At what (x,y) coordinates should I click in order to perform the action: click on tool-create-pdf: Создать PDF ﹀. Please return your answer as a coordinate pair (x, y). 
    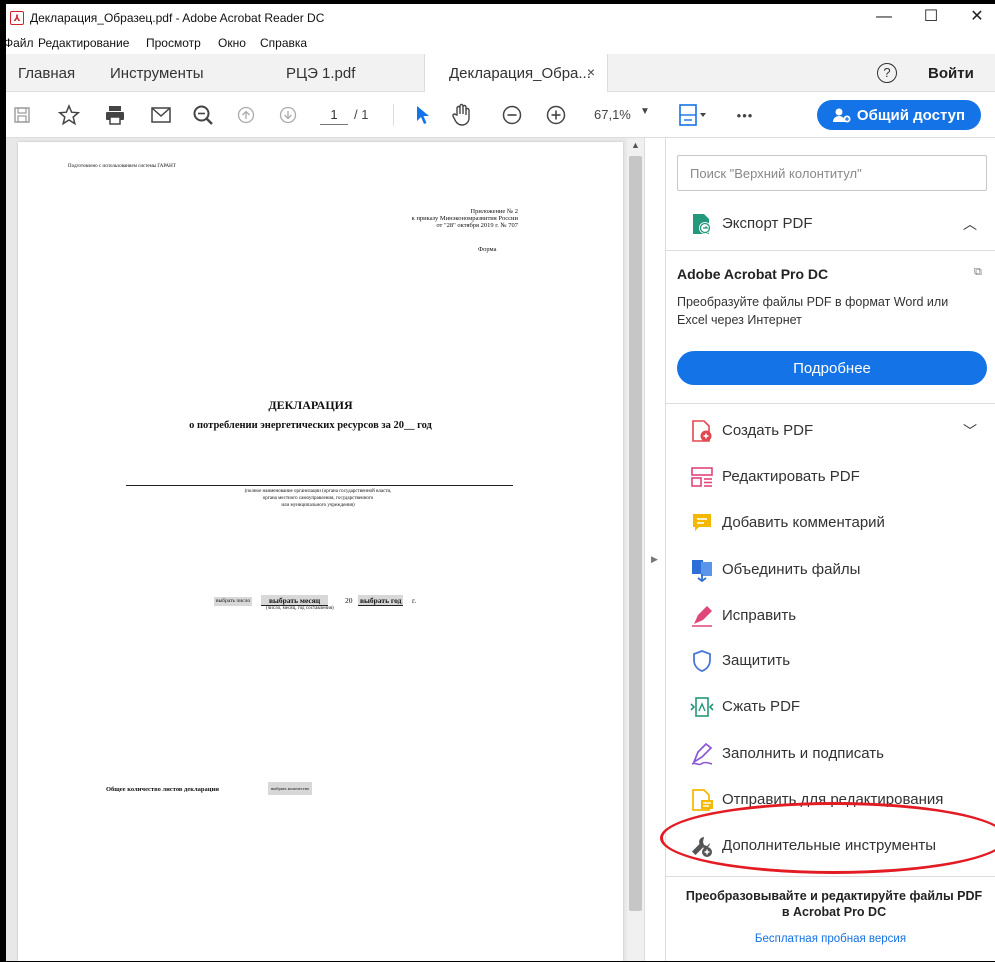
    Looking at the image, I should click on (830, 431).